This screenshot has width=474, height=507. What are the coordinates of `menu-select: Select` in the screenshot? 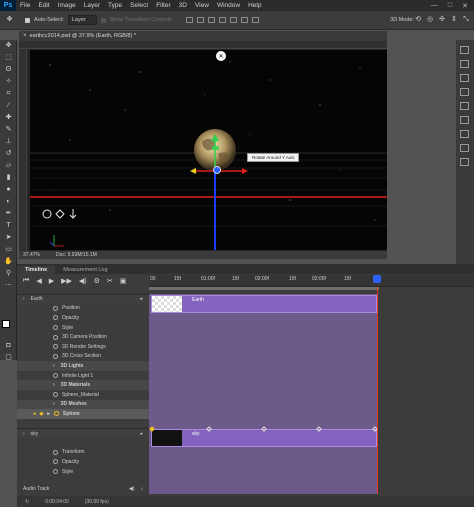 It's located at (139, 5).